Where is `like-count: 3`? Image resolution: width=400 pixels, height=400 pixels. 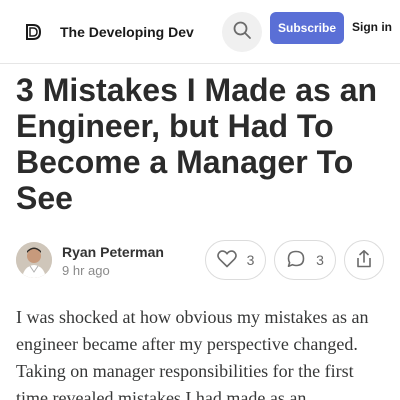 like-count: 3 is located at coordinates (250, 260).